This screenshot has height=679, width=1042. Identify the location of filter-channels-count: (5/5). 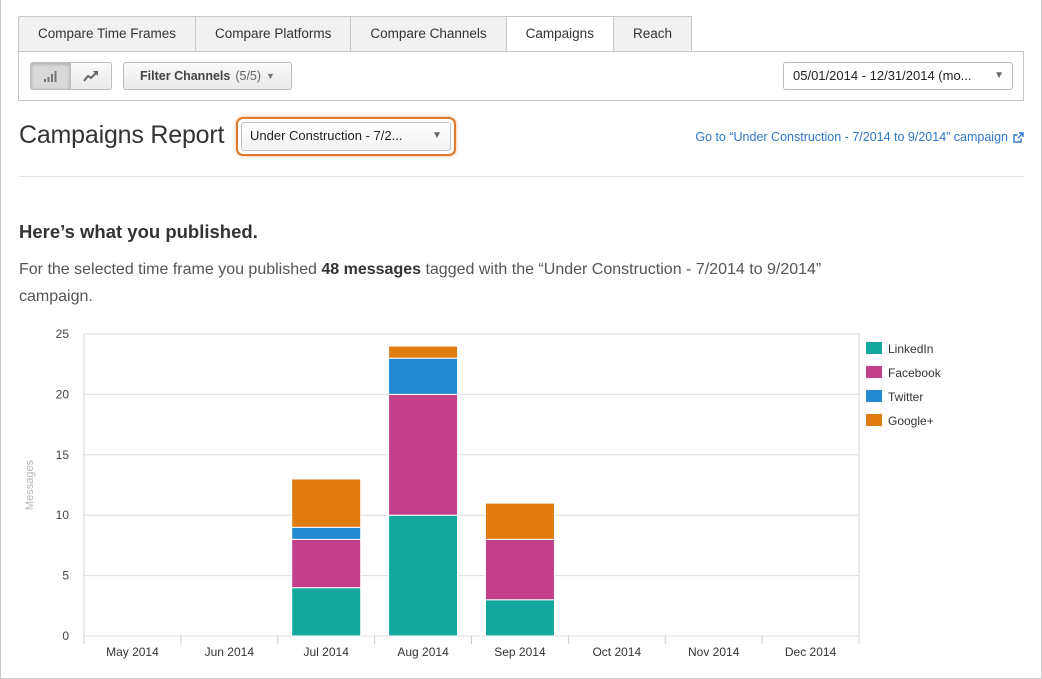
(248, 76).